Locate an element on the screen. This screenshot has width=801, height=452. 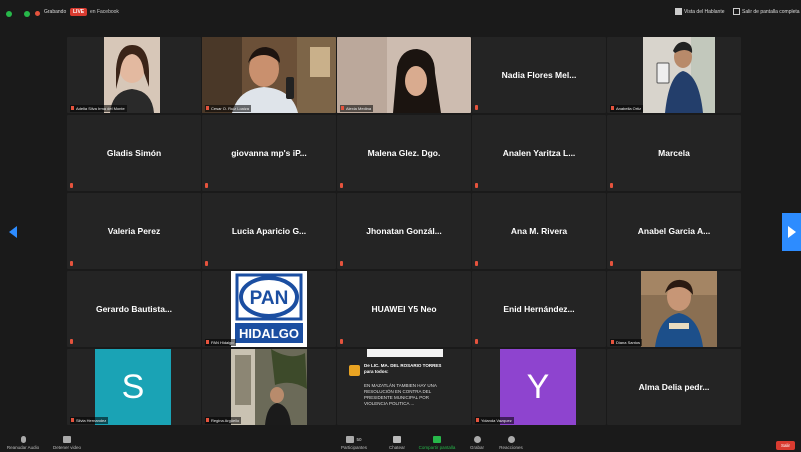
share-screen-icon is located at coordinates (437, 439).